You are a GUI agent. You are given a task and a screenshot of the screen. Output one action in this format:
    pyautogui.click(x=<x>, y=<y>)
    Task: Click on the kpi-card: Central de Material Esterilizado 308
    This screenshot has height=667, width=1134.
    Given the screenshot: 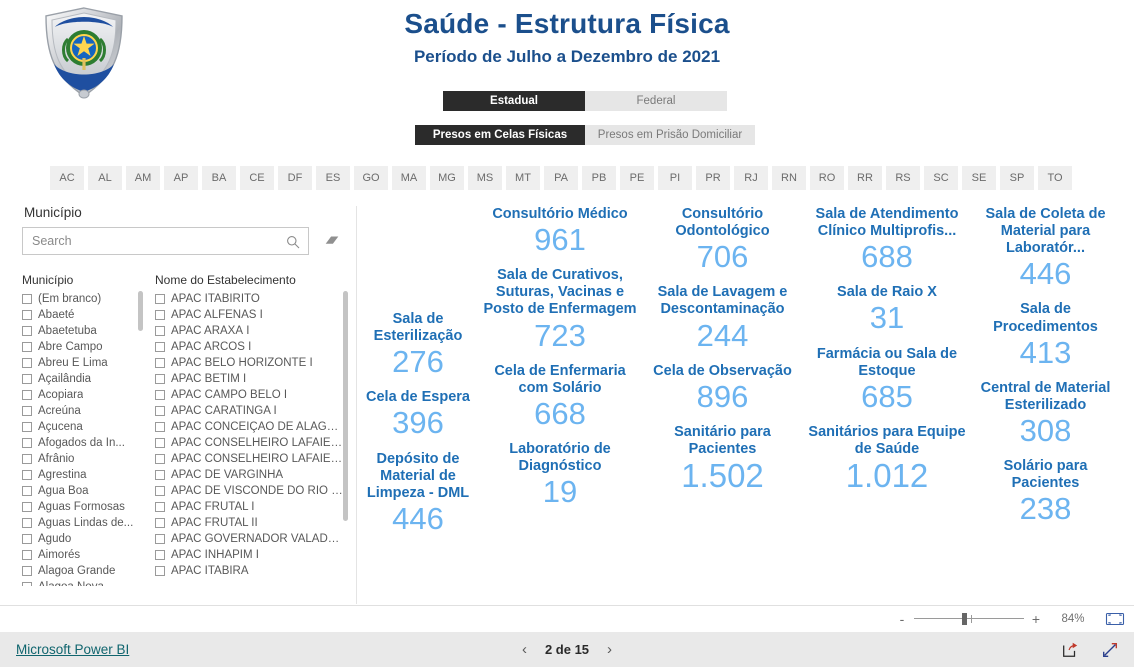 What is the action you would take?
    pyautogui.click(x=1045, y=414)
    